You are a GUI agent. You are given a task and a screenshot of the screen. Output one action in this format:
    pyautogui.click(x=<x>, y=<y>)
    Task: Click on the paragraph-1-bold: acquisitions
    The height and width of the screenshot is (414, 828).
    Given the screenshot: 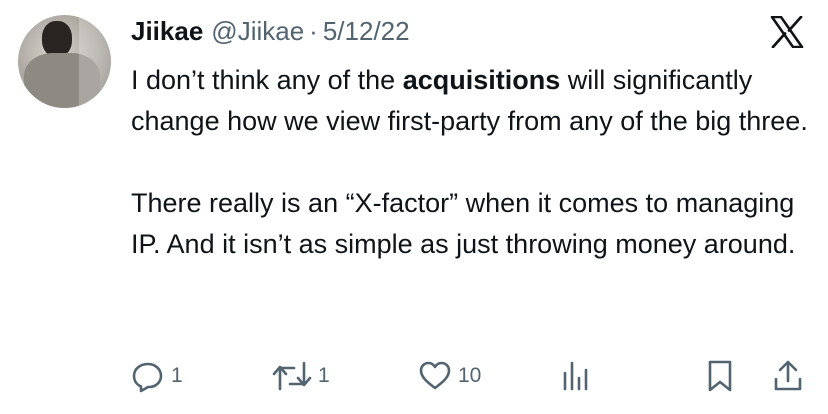 What is the action you would take?
    pyautogui.click(x=481, y=80)
    